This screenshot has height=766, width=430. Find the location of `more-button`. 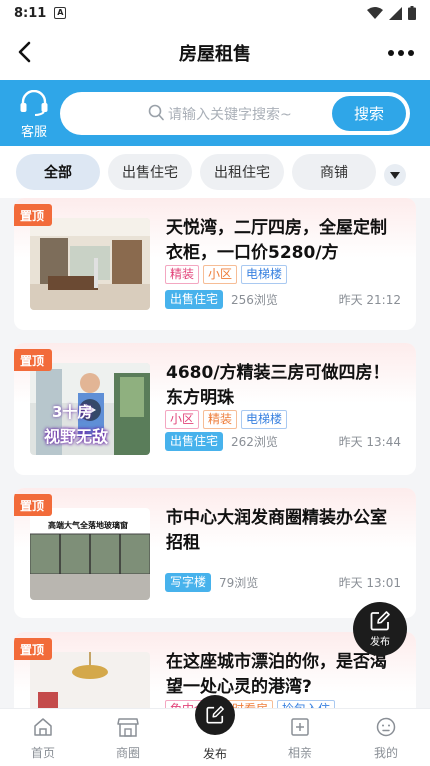

more-button is located at coordinates (401, 53).